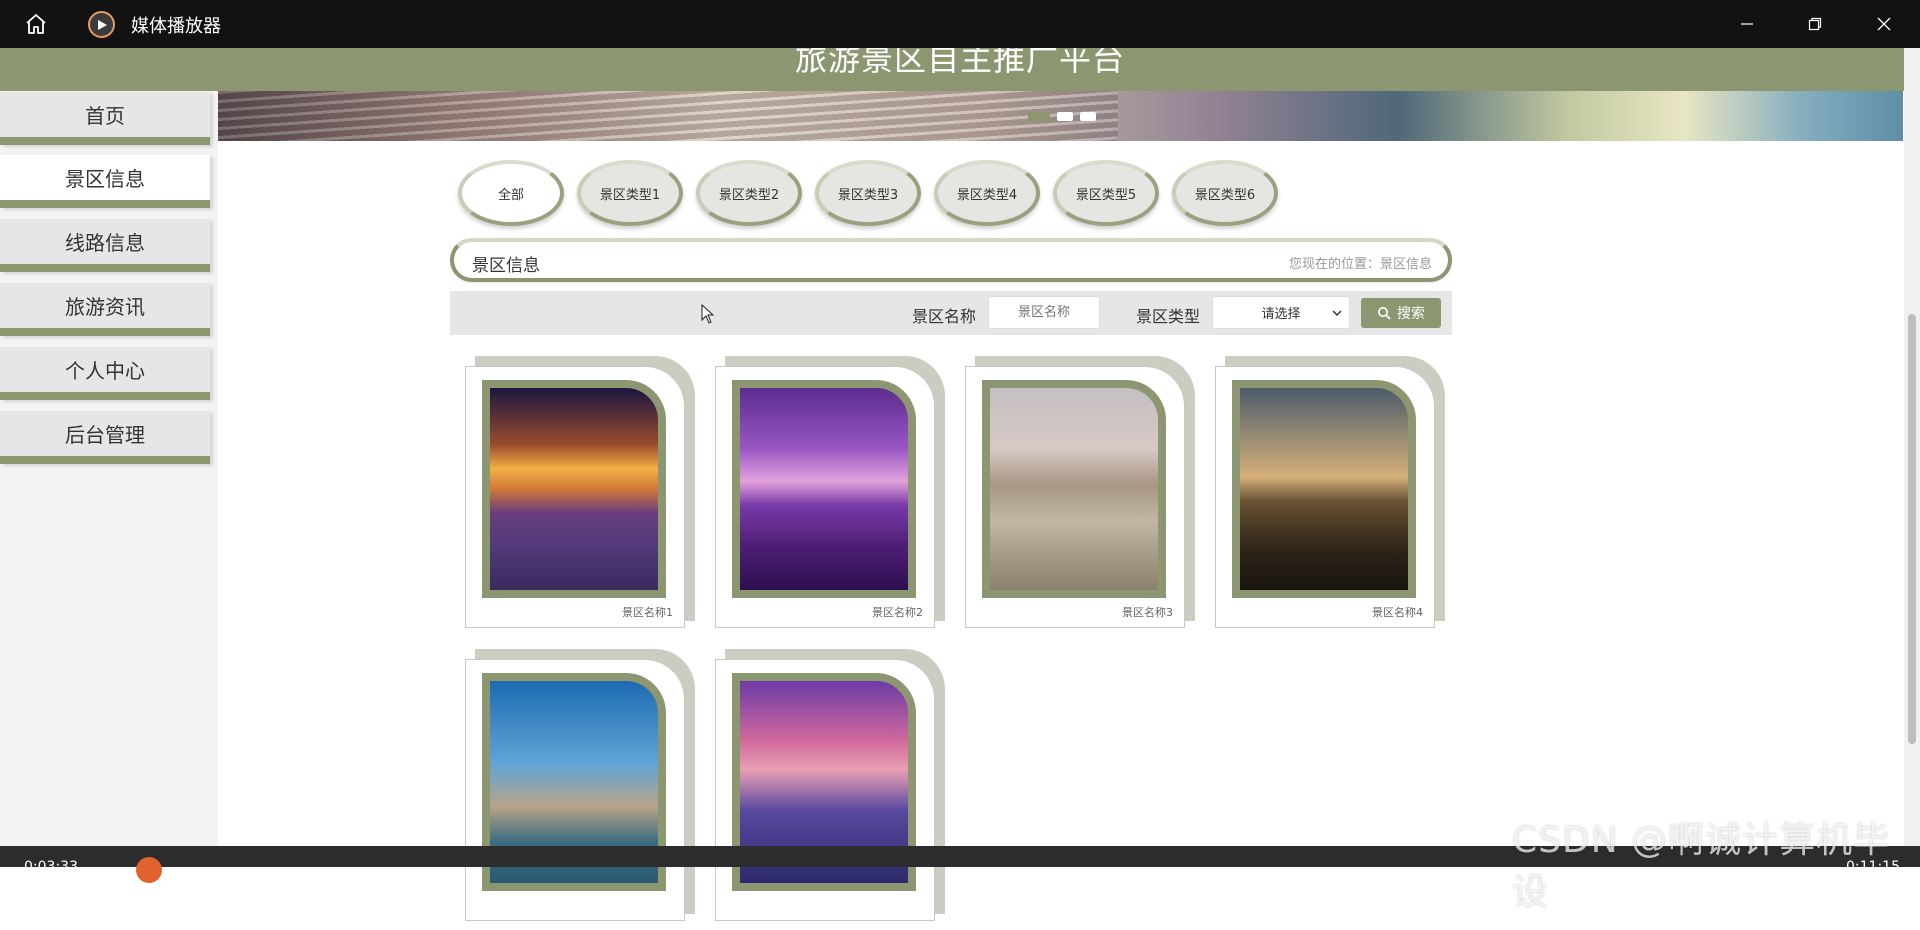  I want to click on filter-type-1: 景区类型1, so click(630, 193).